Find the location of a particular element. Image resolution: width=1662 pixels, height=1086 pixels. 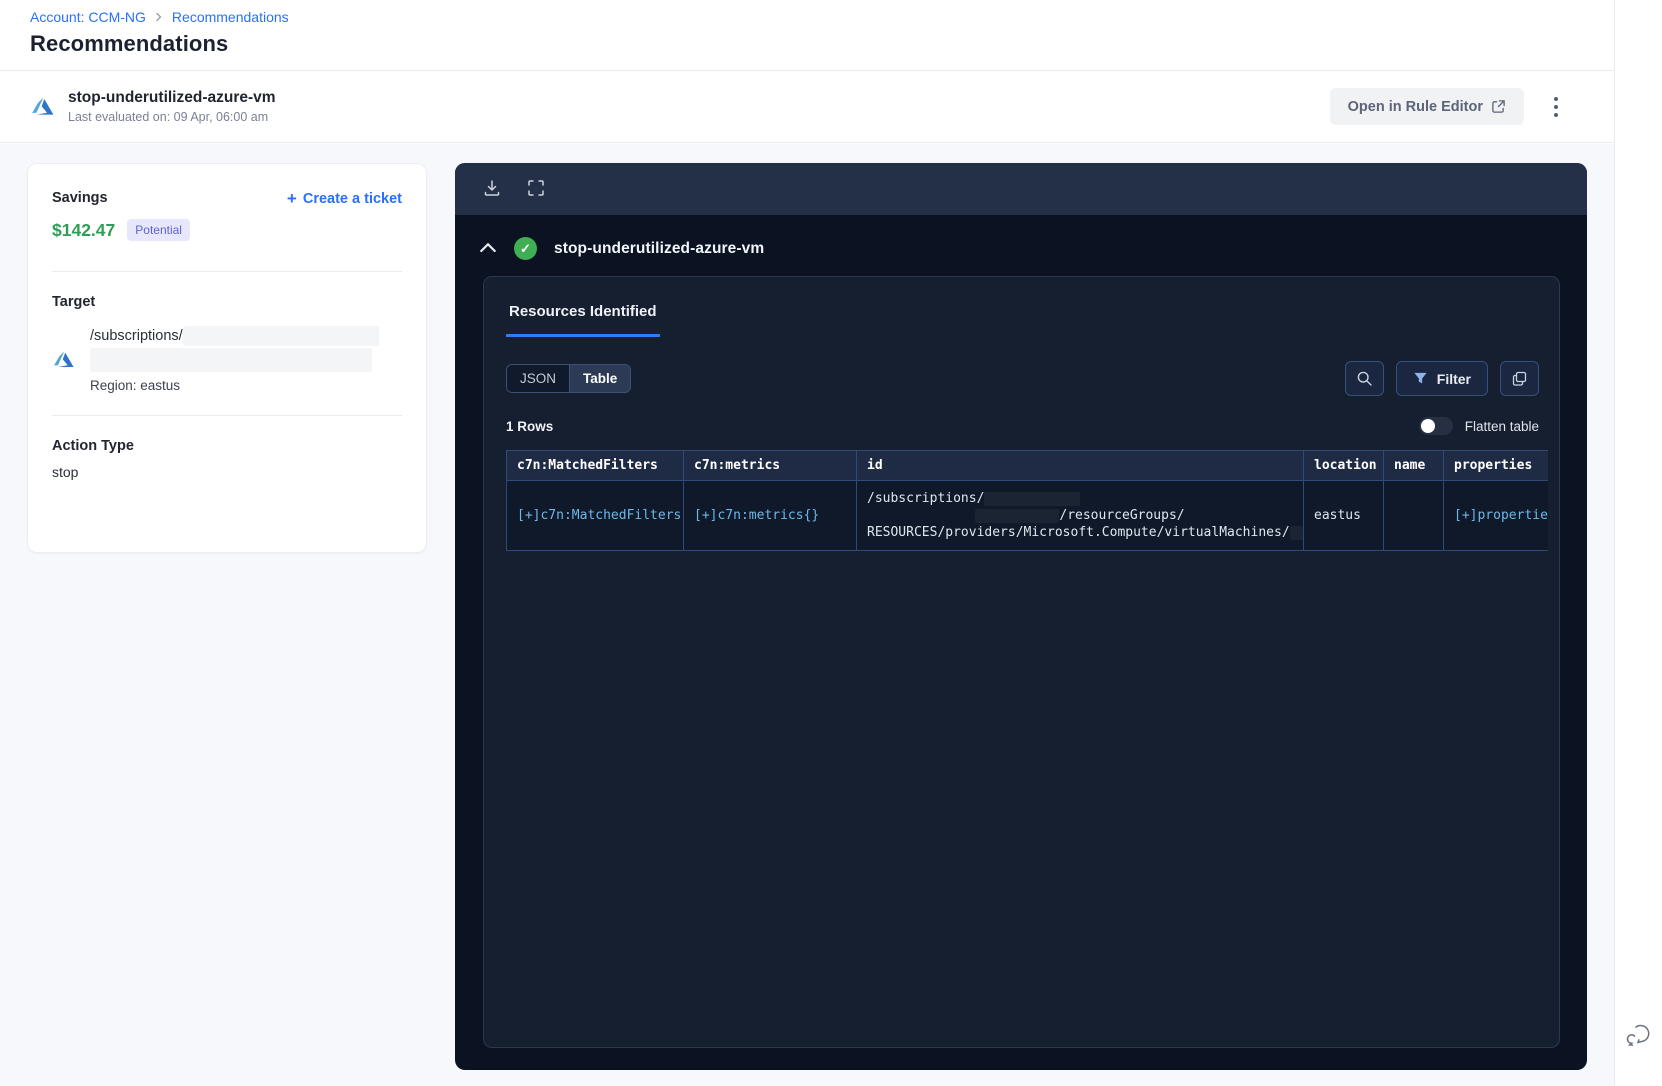

results-toolbar is located at coordinates (1021, 189).